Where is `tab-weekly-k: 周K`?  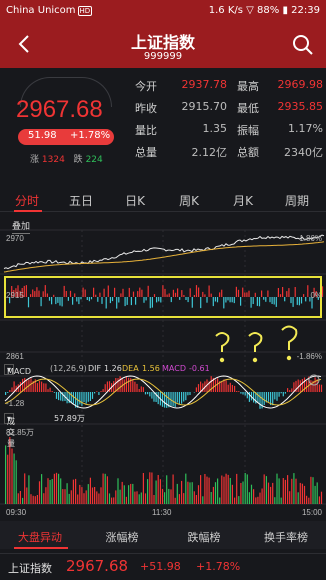 tab-weekly-k: 周K is located at coordinates (189, 200).